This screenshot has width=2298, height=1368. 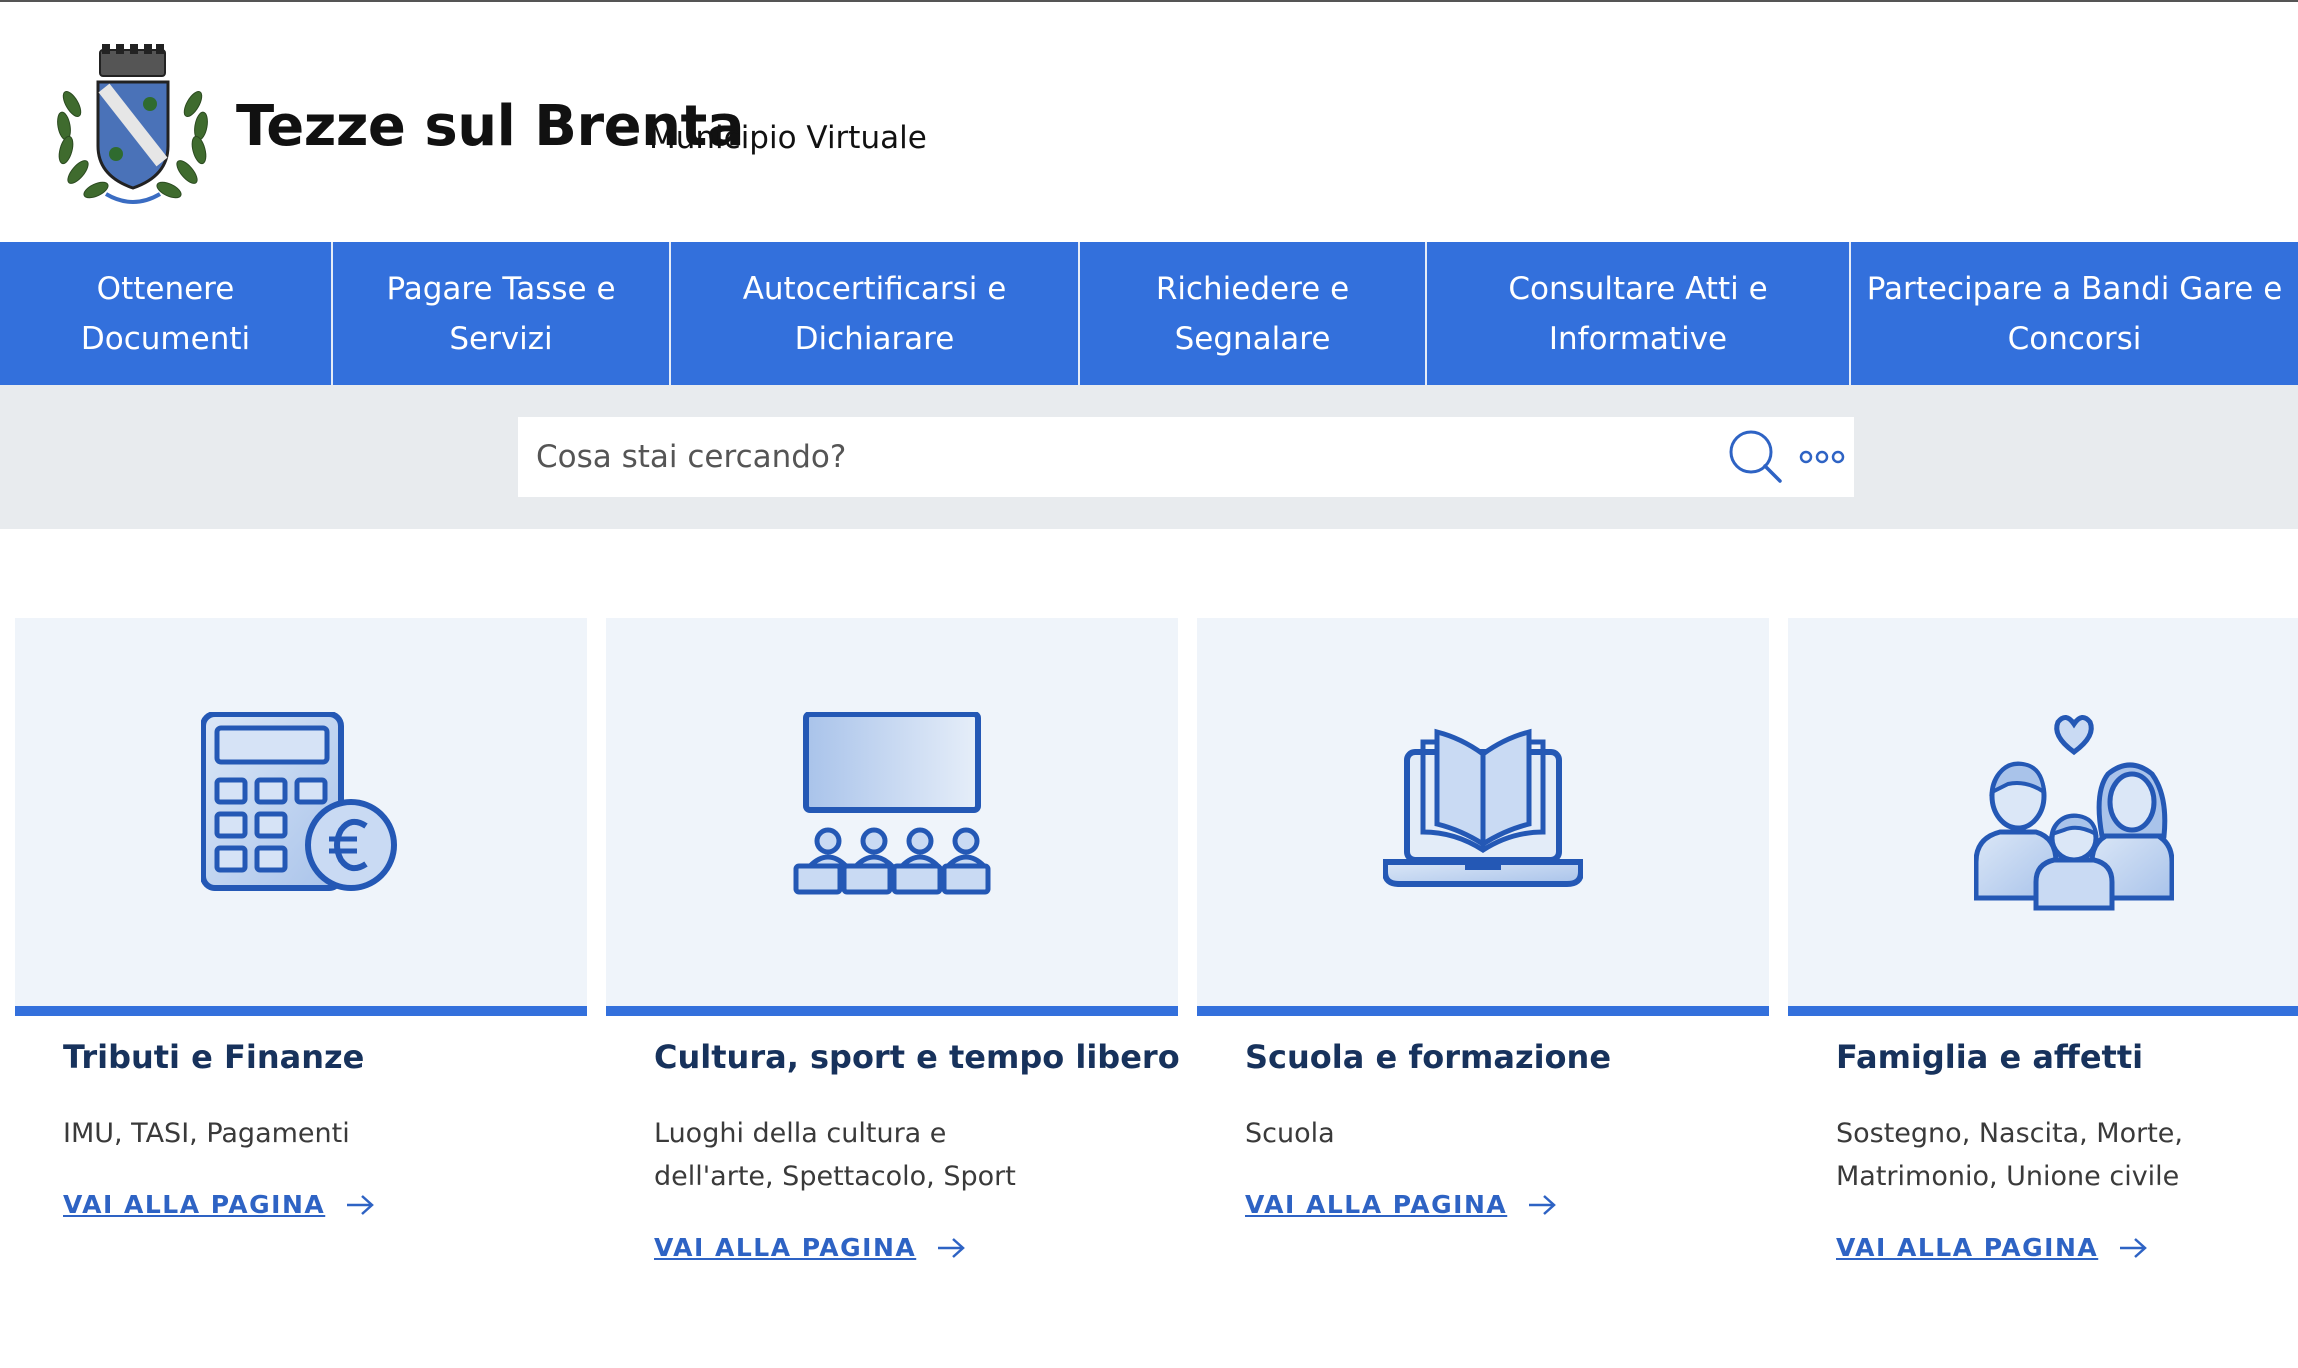 I want to click on nav-item-label-line2: Documenti, so click(x=165, y=338).